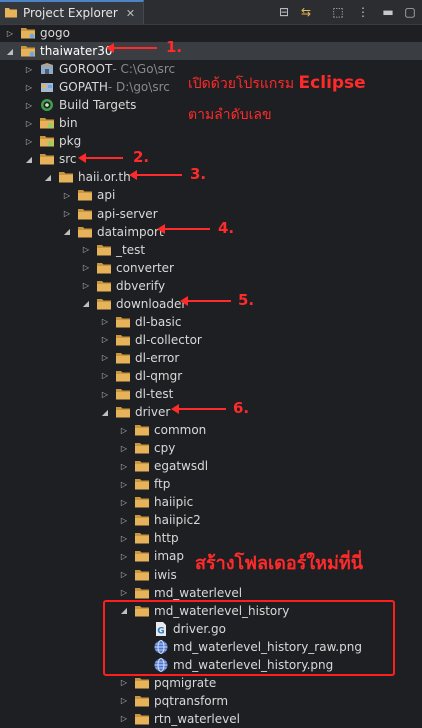 This screenshot has height=728, width=422. I want to click on tree-folder-row: ▷ dl-collector, so click(211, 340).